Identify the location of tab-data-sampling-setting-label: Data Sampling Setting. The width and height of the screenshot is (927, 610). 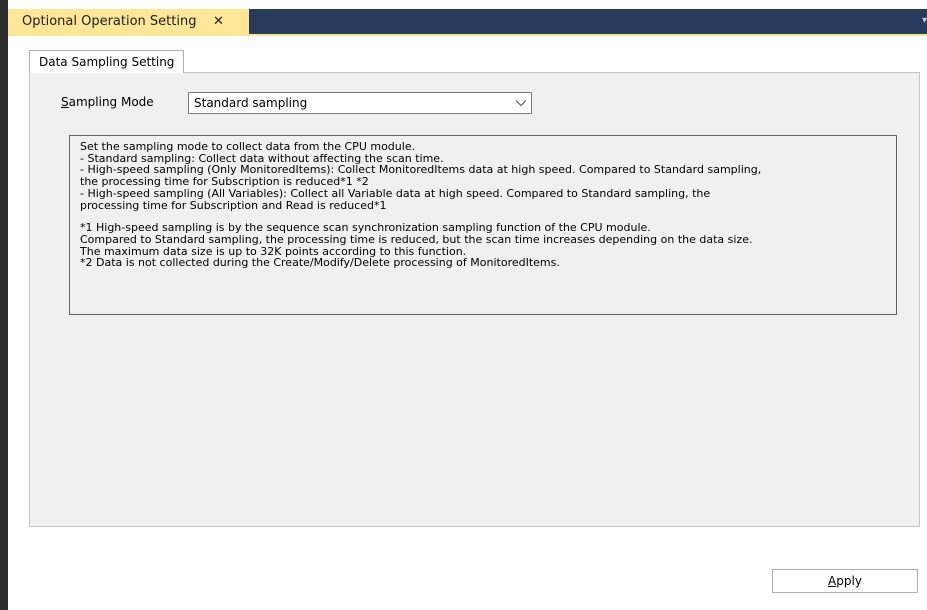
(107, 62).